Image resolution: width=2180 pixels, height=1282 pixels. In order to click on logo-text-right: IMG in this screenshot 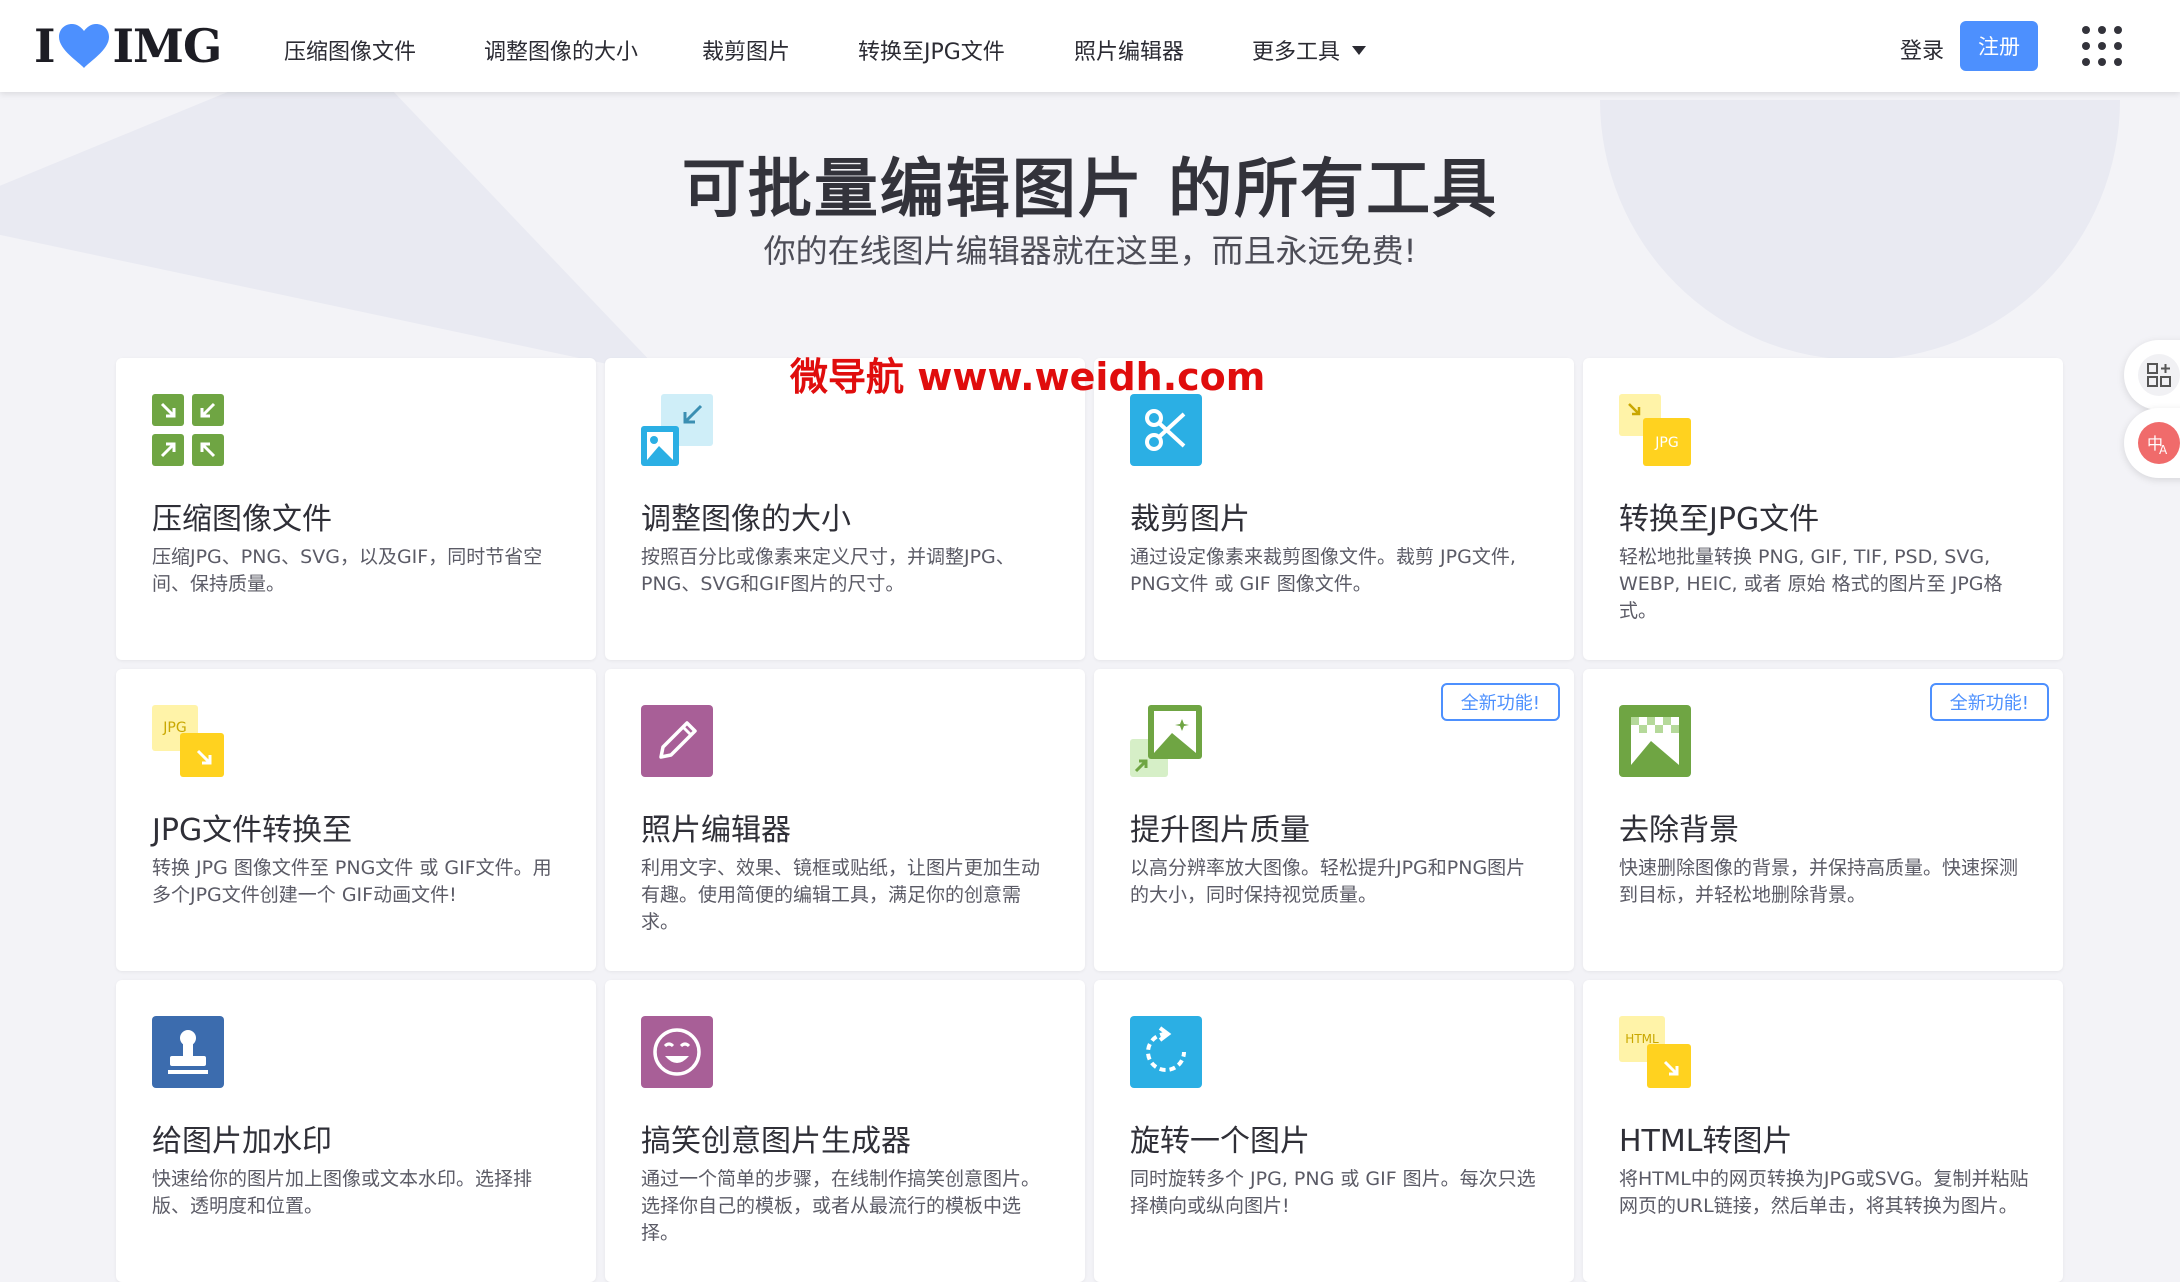, I will do `click(167, 46)`.